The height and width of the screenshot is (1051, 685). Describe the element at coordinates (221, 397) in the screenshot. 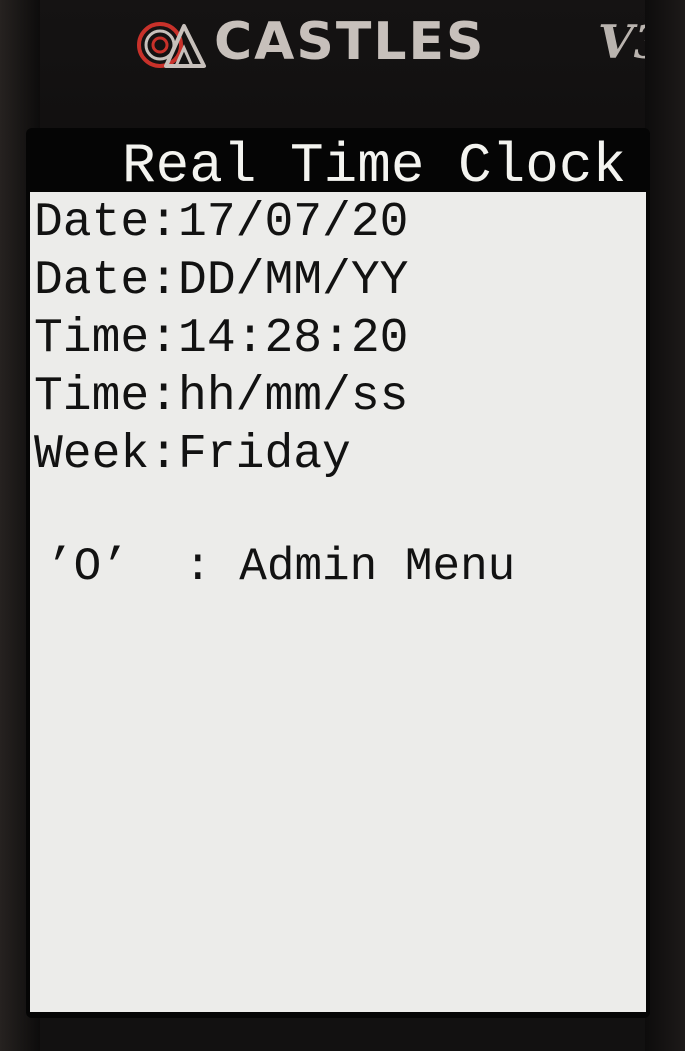

I see `time-format-line: Time:hh/mm/ss` at that location.